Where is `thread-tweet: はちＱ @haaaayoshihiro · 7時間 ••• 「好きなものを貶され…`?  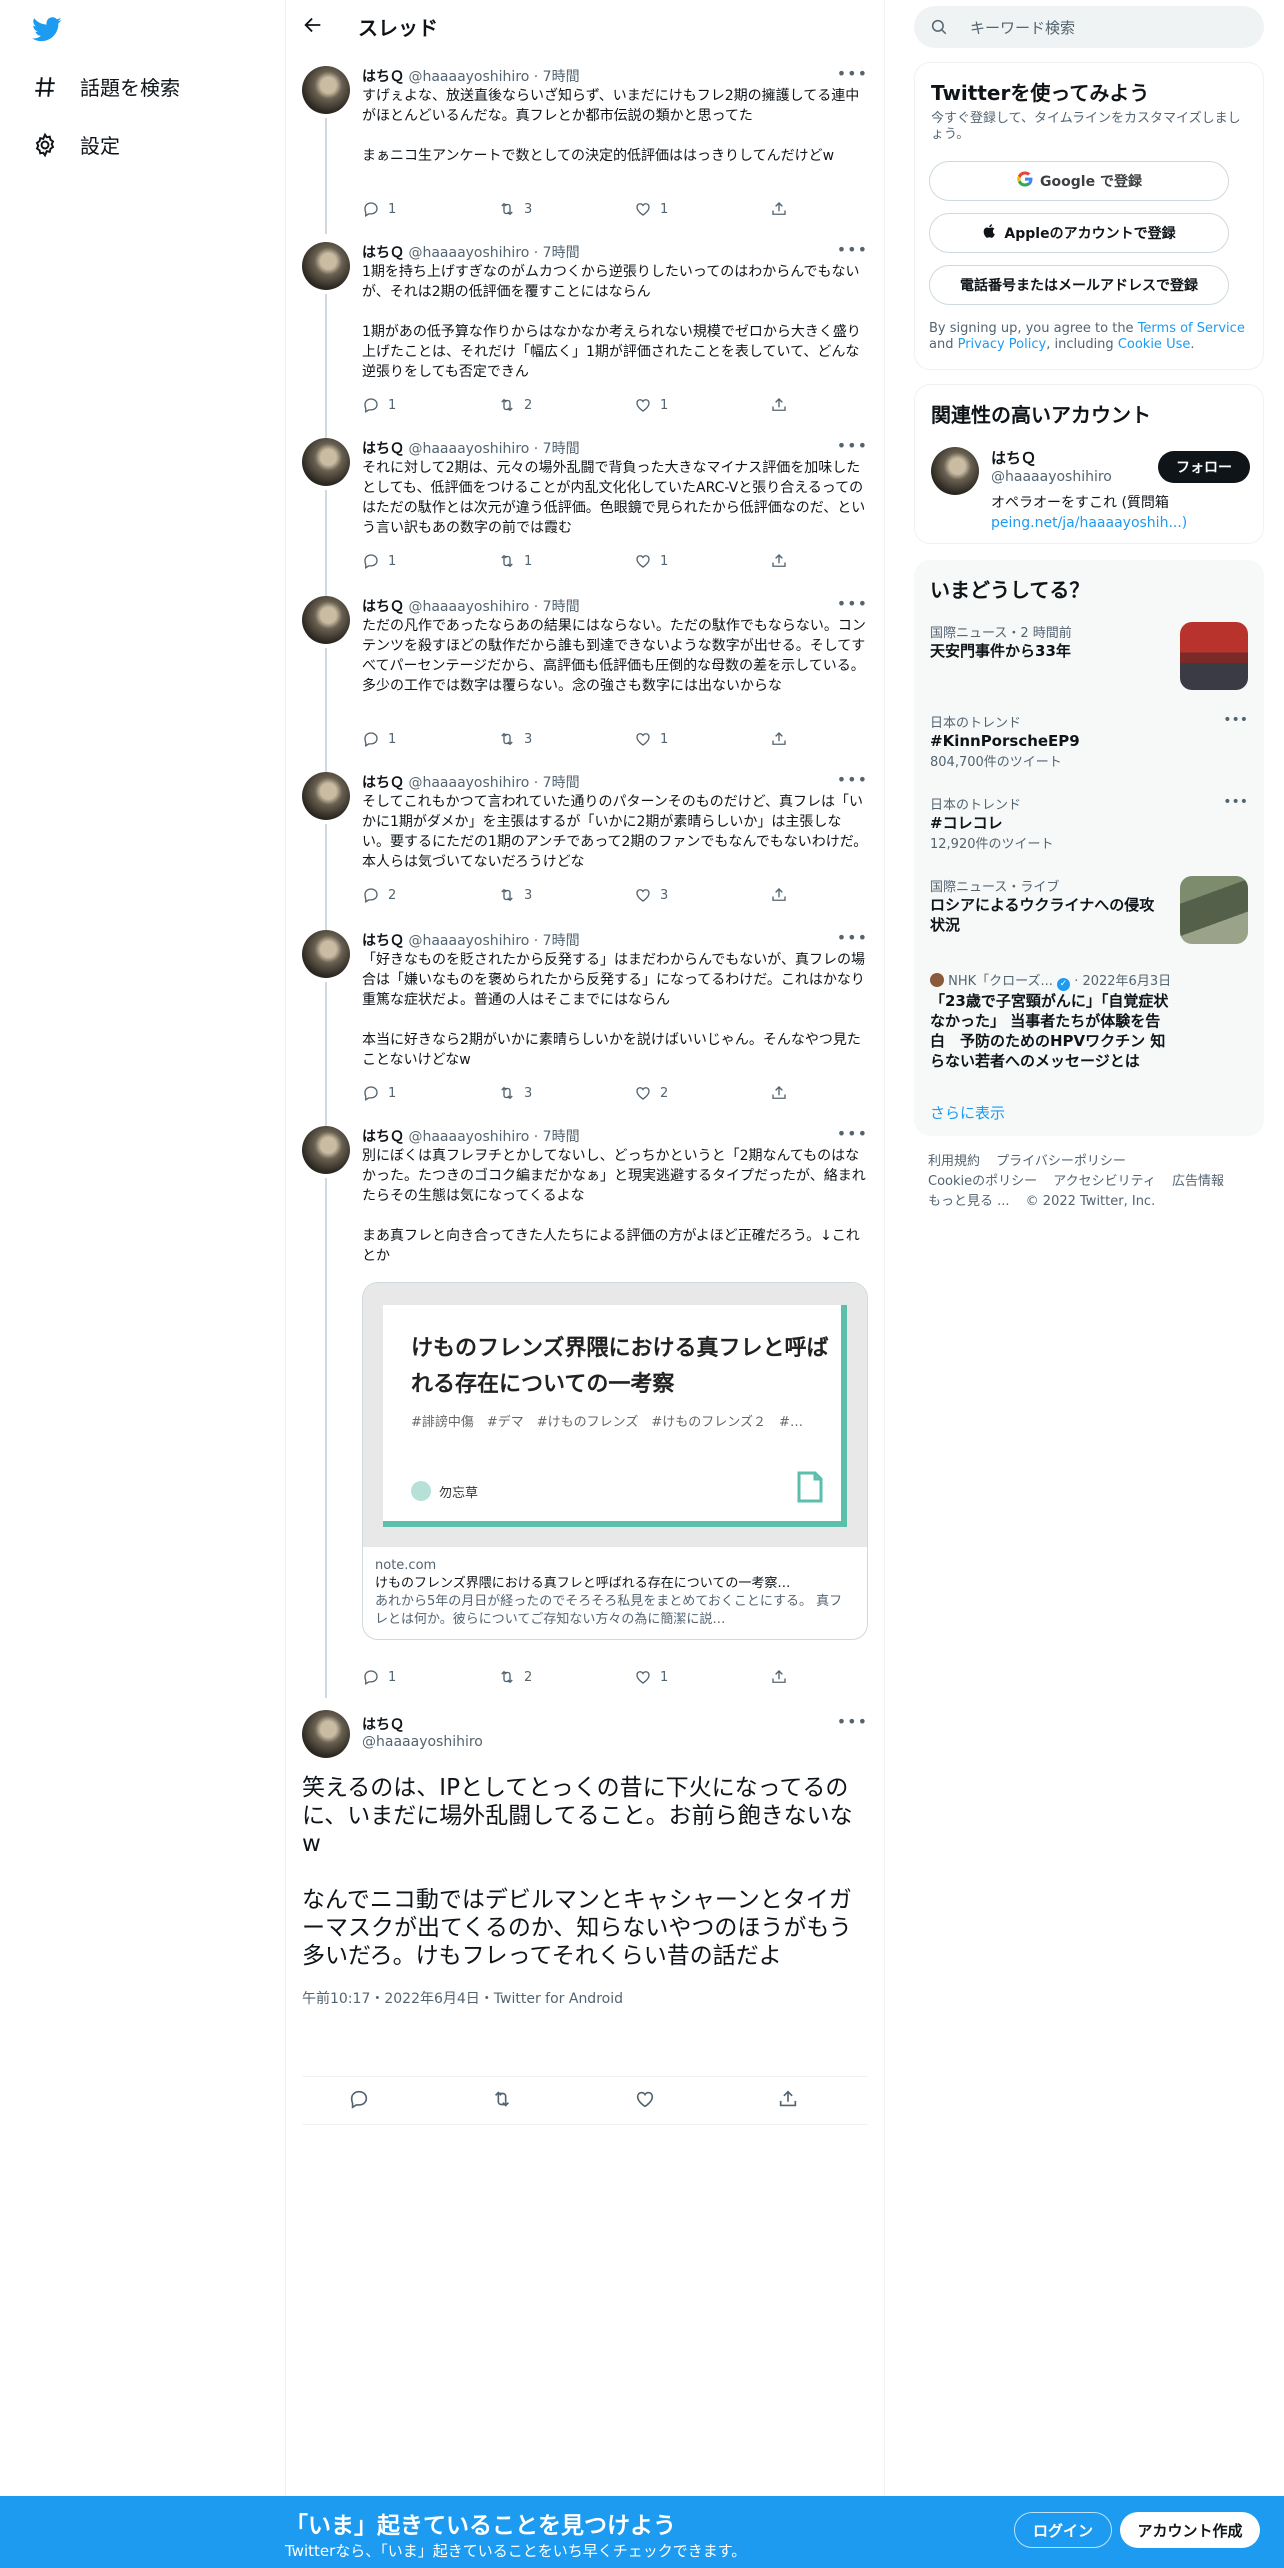 thread-tweet: はちＱ @haaaayoshihiro · 7時間 ••• 「好きなものを貶され… is located at coordinates (585, 1027).